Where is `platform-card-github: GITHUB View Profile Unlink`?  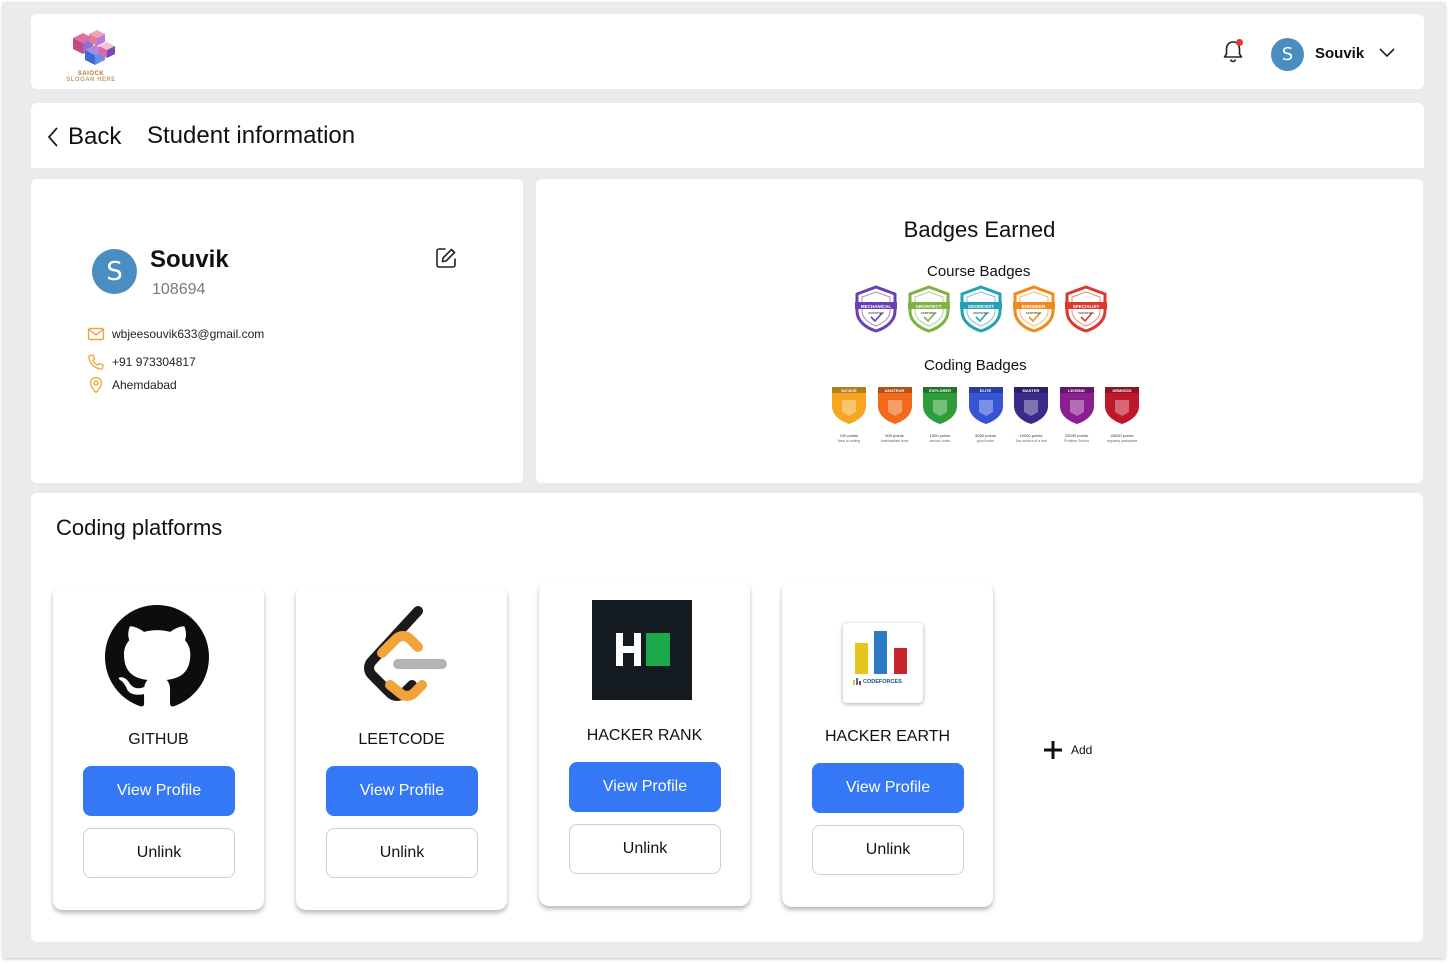 platform-card-github: GITHUB View Profile Unlink is located at coordinates (158, 747).